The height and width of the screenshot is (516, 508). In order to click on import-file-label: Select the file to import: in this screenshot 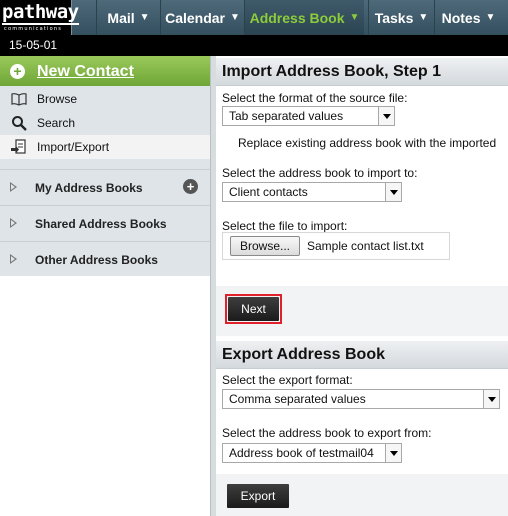, I will do `click(285, 226)`.